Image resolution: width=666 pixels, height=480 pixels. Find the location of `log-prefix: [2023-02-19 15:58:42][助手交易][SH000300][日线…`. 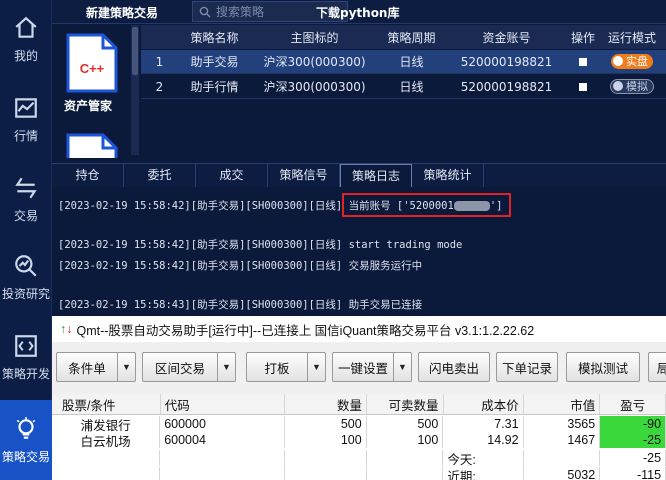

log-prefix: [2023-02-19 15:58:42][助手交易][SH000300][日线… is located at coordinates (200, 206).